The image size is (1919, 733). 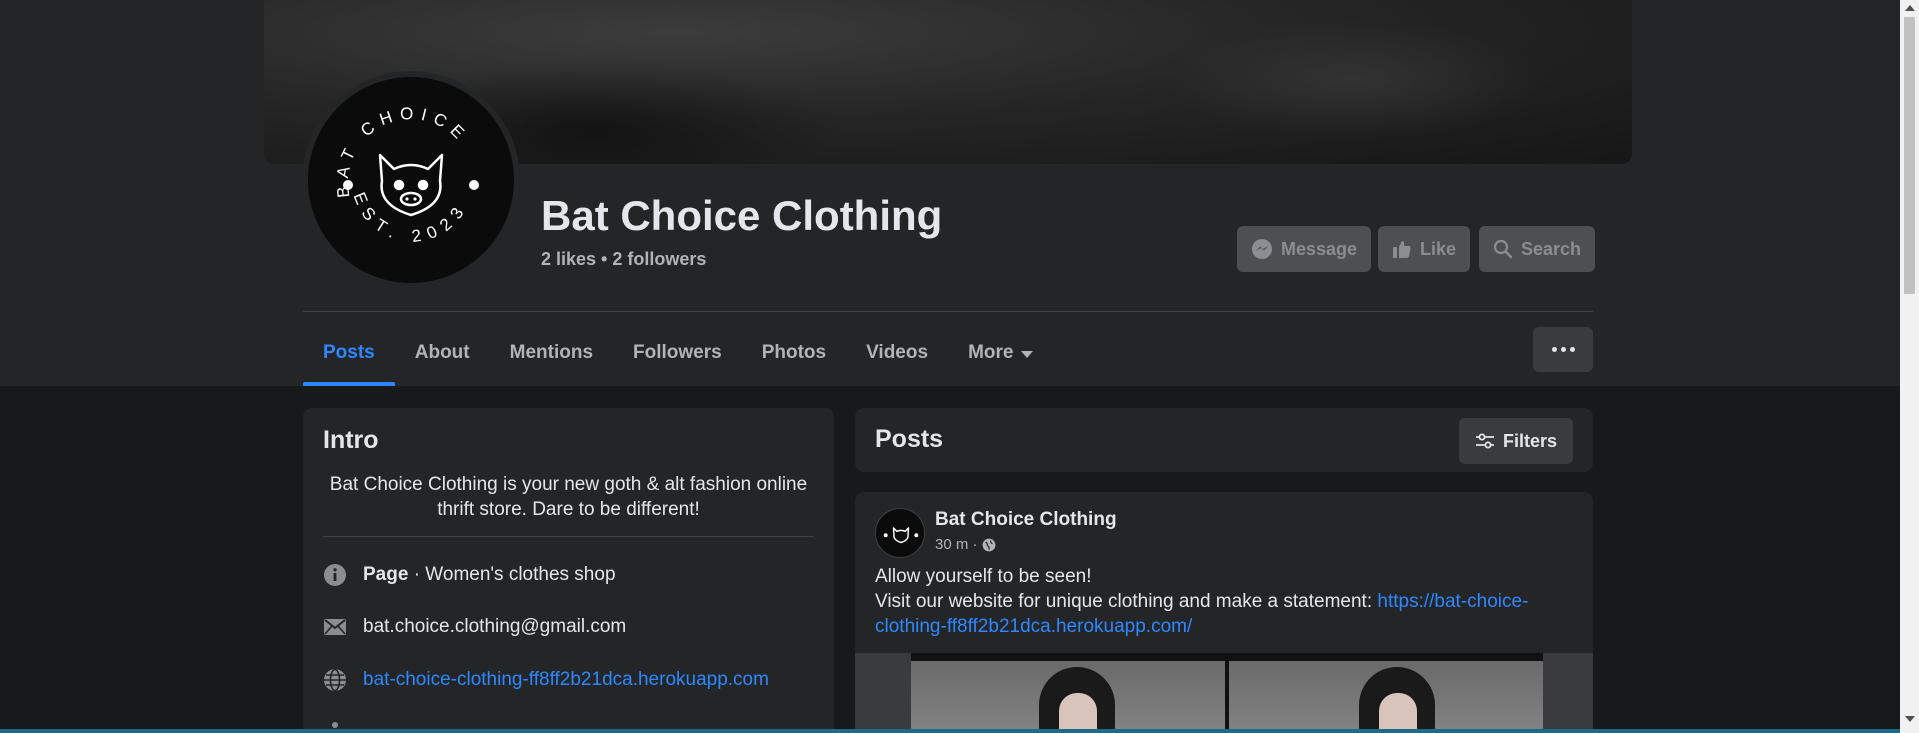 I want to click on sliders-icon, so click(x=1484, y=441).